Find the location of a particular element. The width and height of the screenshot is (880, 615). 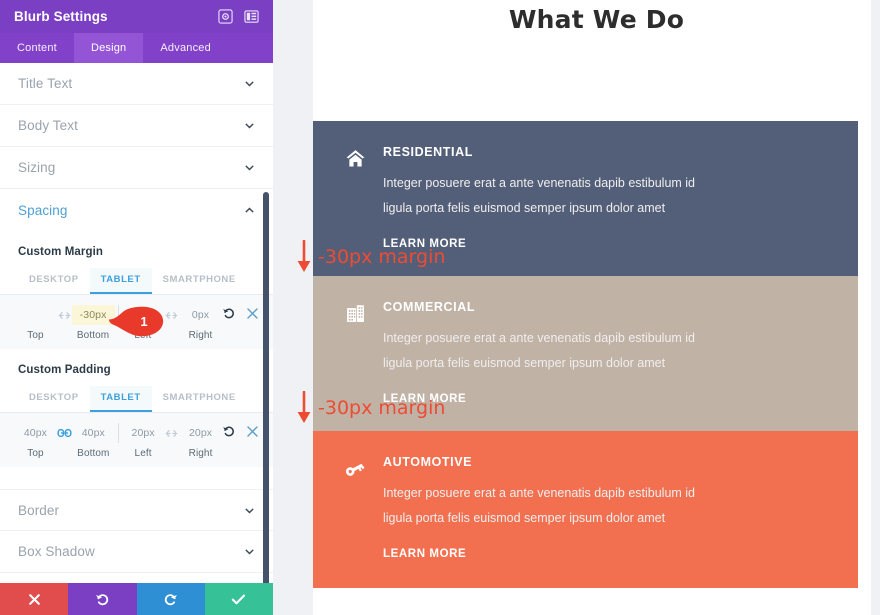

redo-icon is located at coordinates (171, 599).